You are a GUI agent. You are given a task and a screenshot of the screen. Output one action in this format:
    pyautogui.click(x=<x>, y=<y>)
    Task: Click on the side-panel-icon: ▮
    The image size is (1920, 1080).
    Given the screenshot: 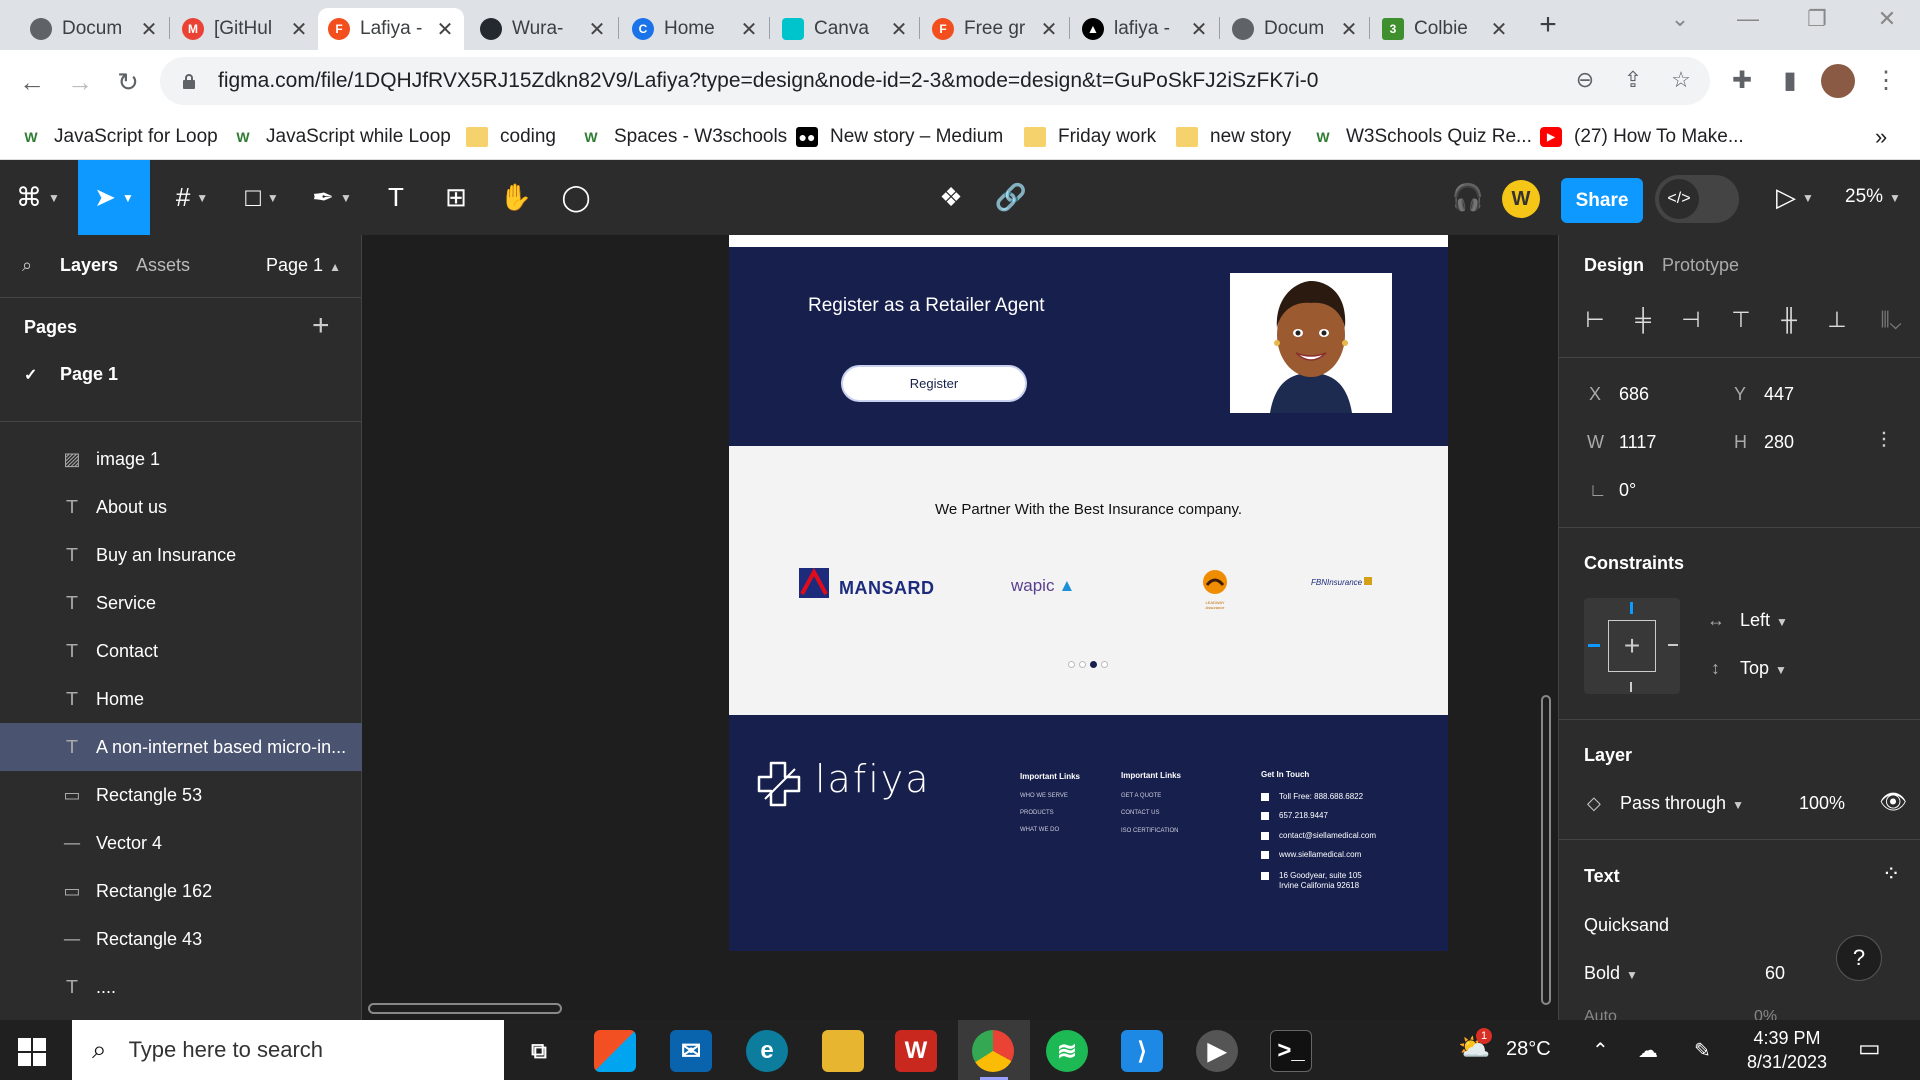 What is the action you would take?
    pyautogui.click(x=1790, y=81)
    